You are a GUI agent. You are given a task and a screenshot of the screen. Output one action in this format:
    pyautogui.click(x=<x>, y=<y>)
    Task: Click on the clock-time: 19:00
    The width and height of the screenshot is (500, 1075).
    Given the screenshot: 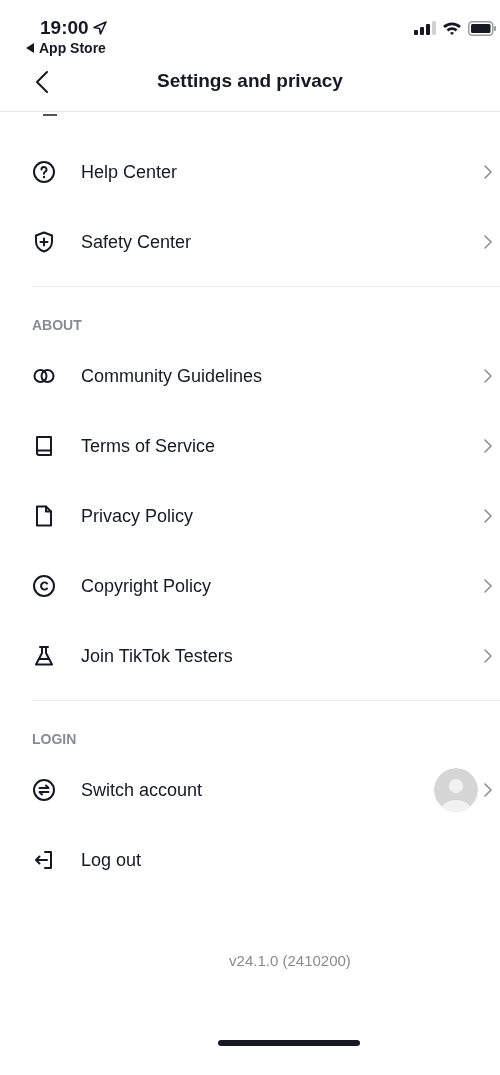 What is the action you would take?
    pyautogui.click(x=64, y=28)
    